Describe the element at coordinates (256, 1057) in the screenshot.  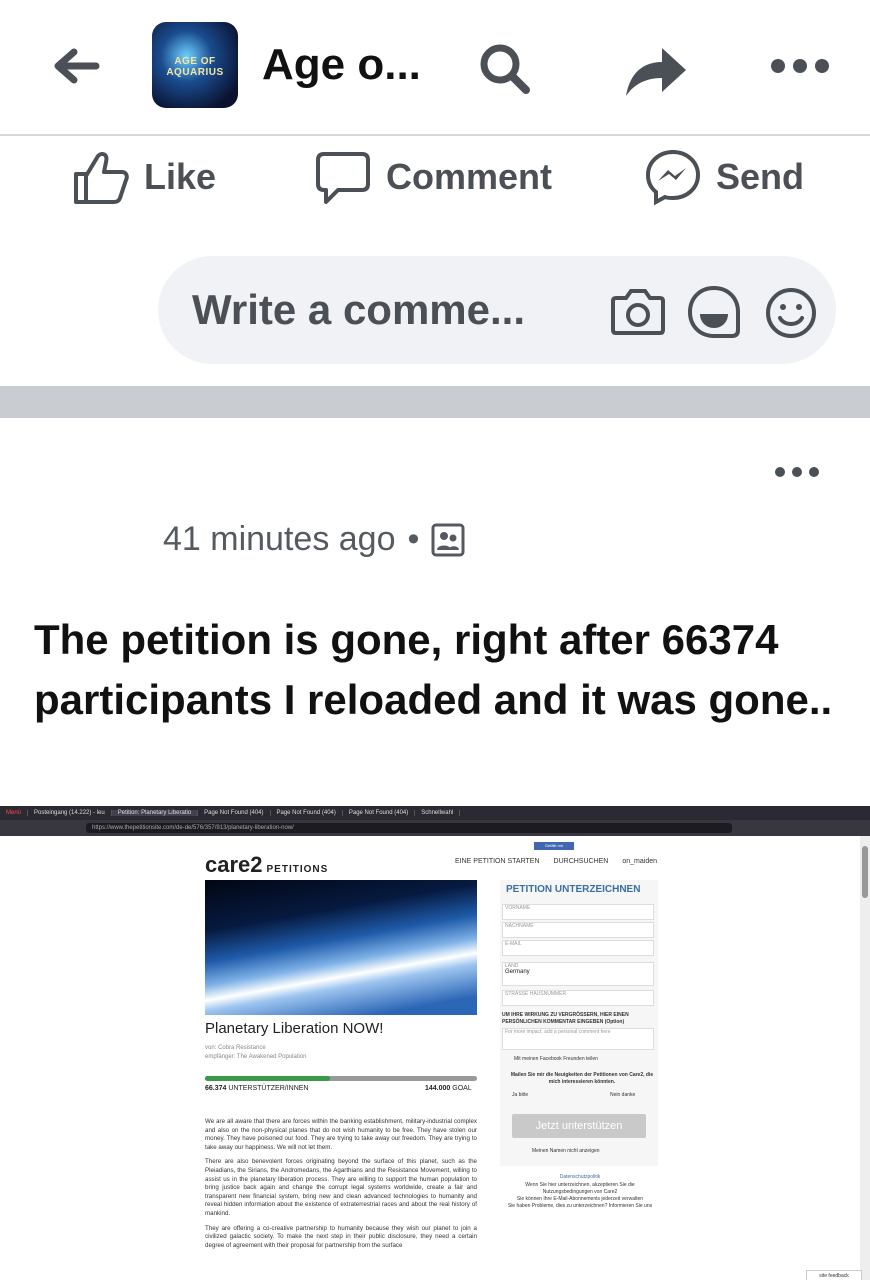
I see `petition-recipient: empfänger: The Awakened Population` at that location.